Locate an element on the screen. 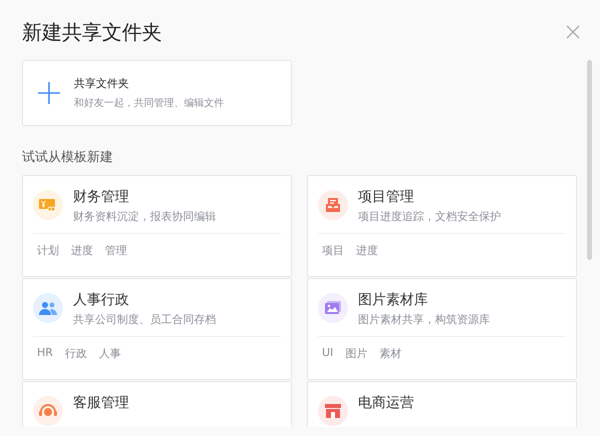  picture-icon is located at coordinates (333, 308).